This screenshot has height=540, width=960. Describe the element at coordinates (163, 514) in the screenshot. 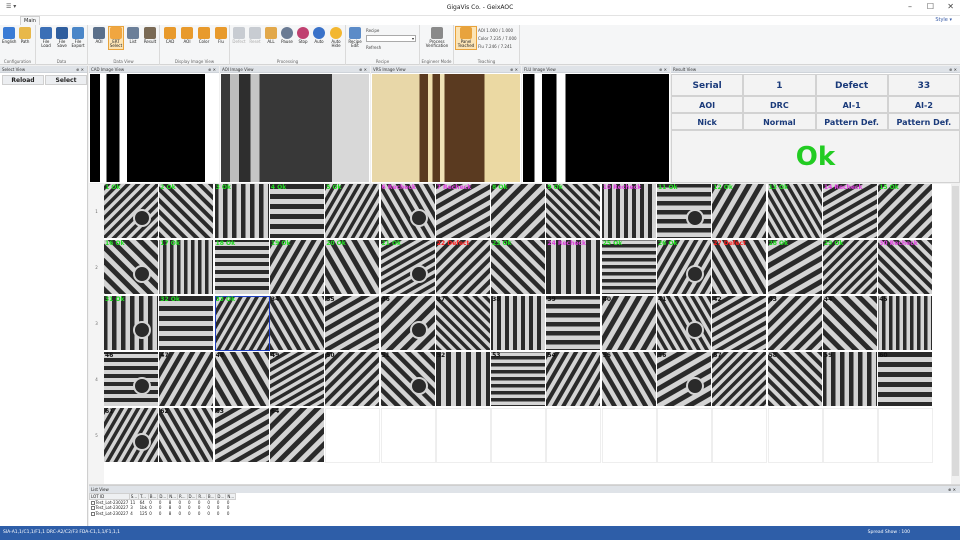

I see `table-row: Test_Lot-230227 4 125 0 0 8 0 0 0 0 0 0` at that location.